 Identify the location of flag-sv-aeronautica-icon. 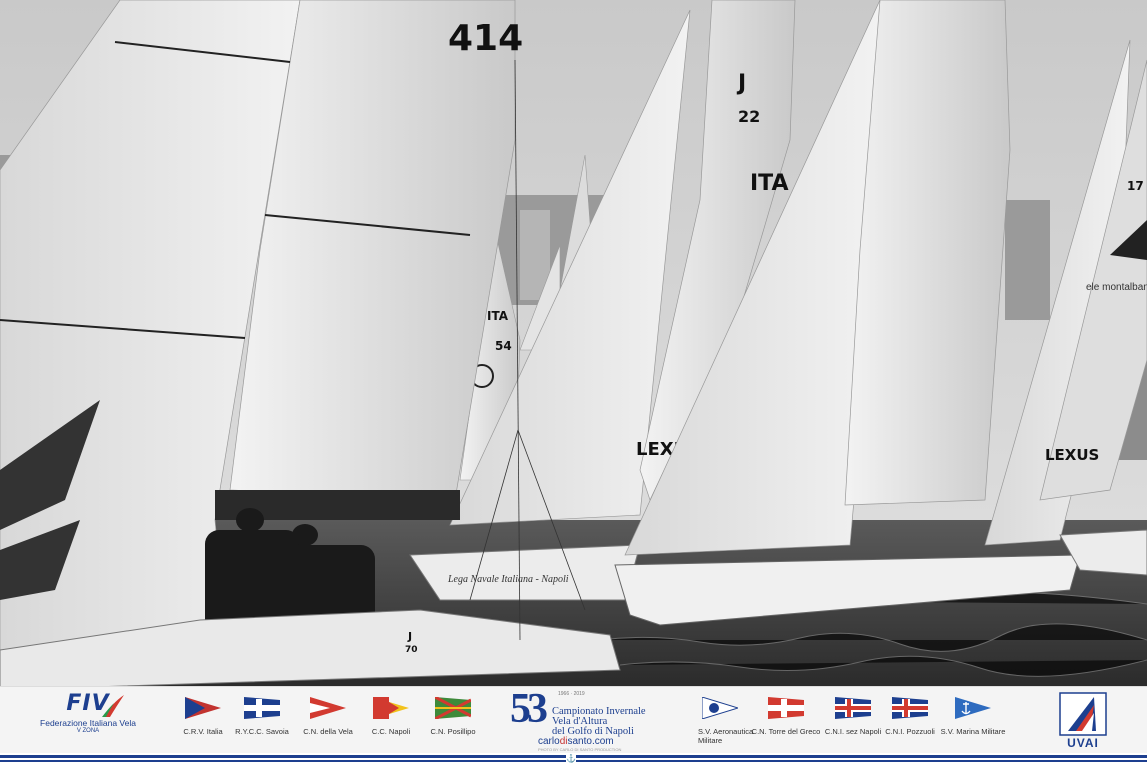
(720, 708).